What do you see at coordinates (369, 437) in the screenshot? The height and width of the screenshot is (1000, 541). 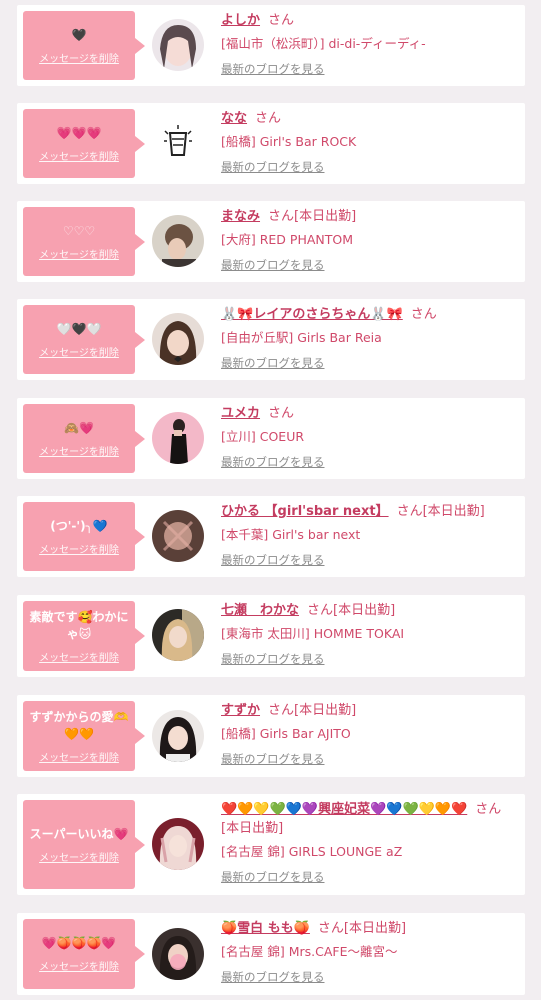 I see `entry-info: ユメカ さん [立川] COEUR 最新のブログを見る` at bounding box center [369, 437].